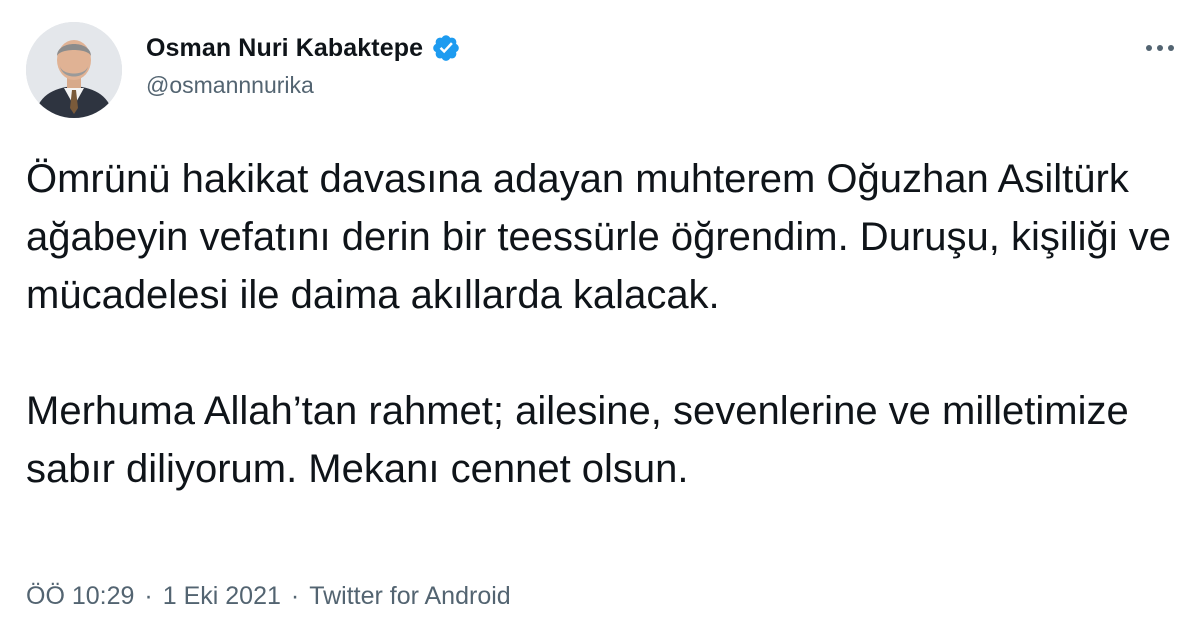  What do you see at coordinates (409, 596) in the screenshot?
I see `tweet-source: Twitter for Android` at bounding box center [409, 596].